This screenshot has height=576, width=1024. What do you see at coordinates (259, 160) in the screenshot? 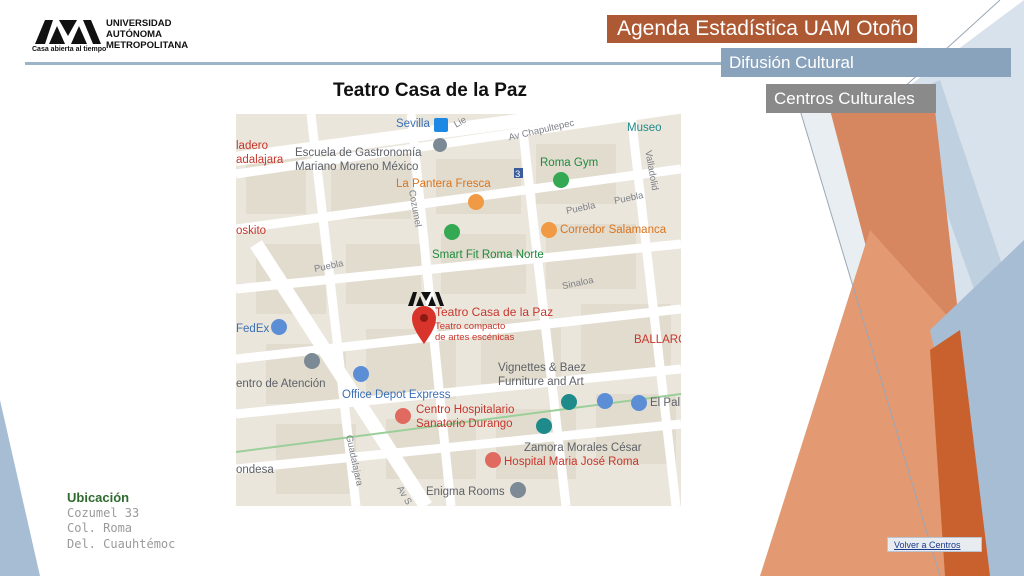
I see `poi-ladero-2: adalajara` at bounding box center [259, 160].